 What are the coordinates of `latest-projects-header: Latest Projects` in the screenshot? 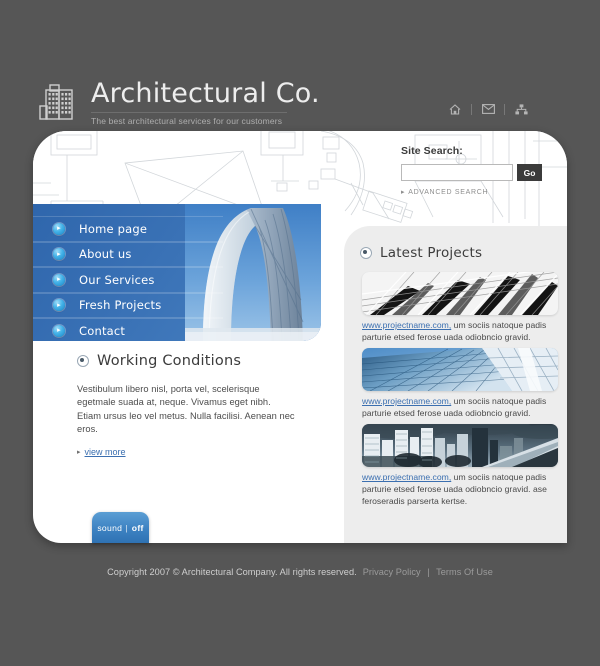 It's located at (463, 253).